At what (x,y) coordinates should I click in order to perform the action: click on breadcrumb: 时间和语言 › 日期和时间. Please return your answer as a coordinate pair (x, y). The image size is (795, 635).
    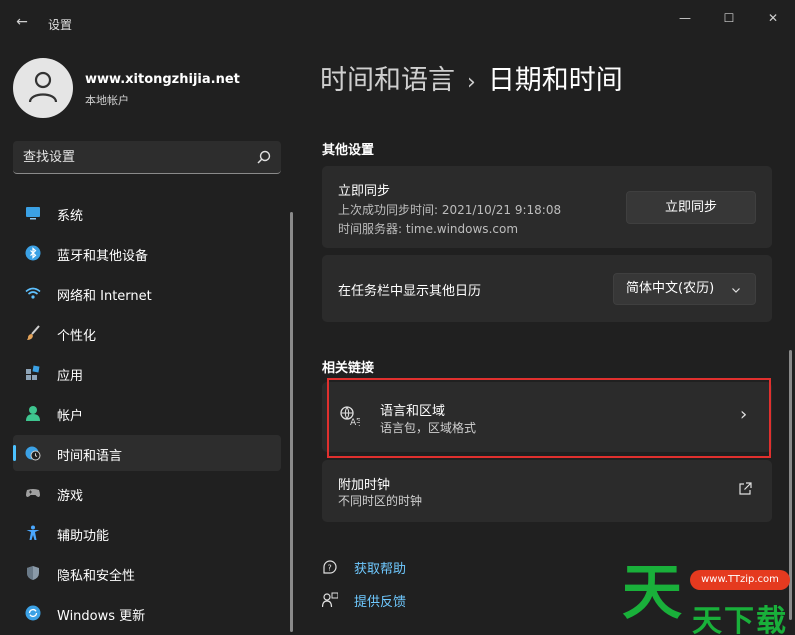
    Looking at the image, I should click on (471, 78).